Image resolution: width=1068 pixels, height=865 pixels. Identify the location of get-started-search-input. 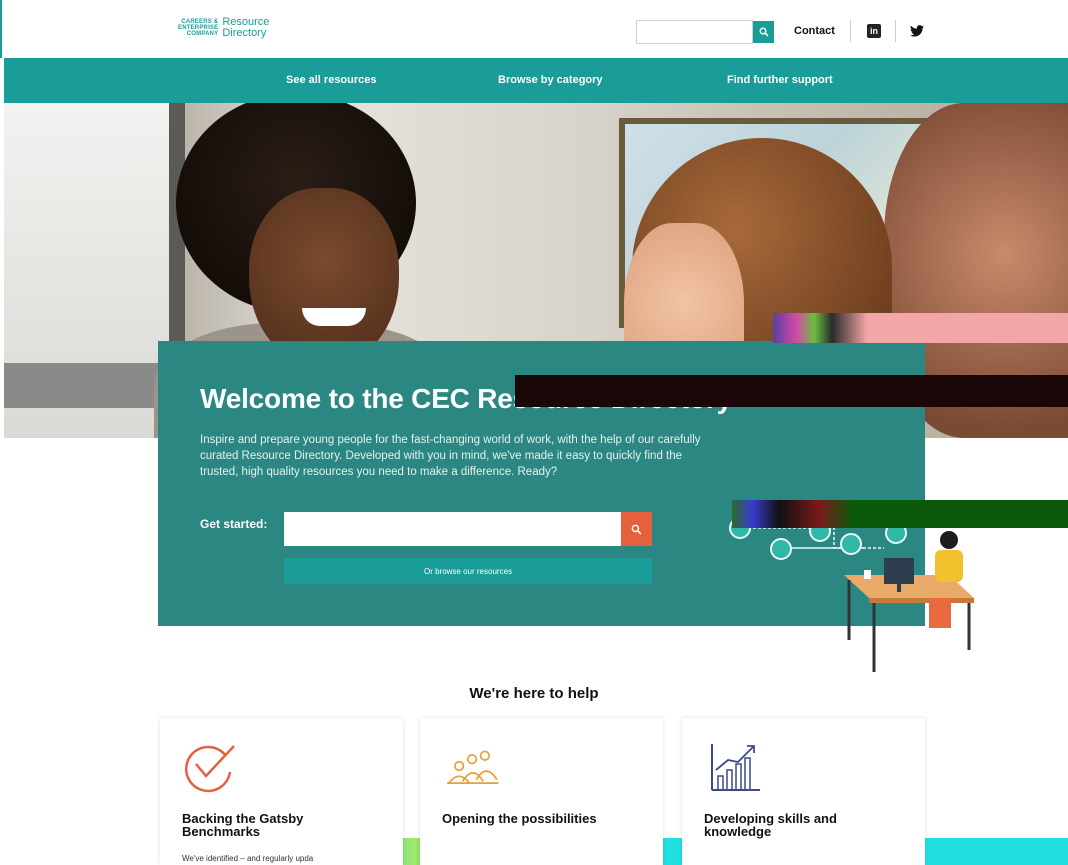
(452, 529).